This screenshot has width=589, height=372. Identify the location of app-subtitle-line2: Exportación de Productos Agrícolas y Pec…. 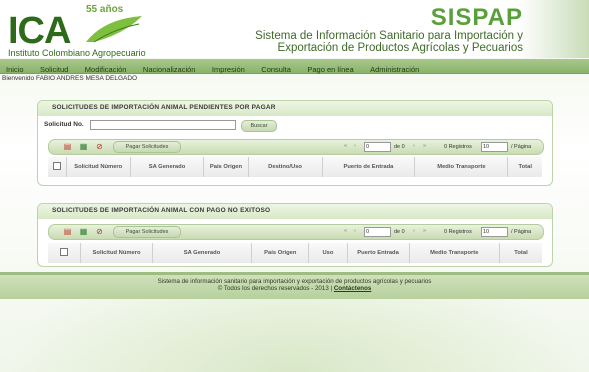
(400, 48).